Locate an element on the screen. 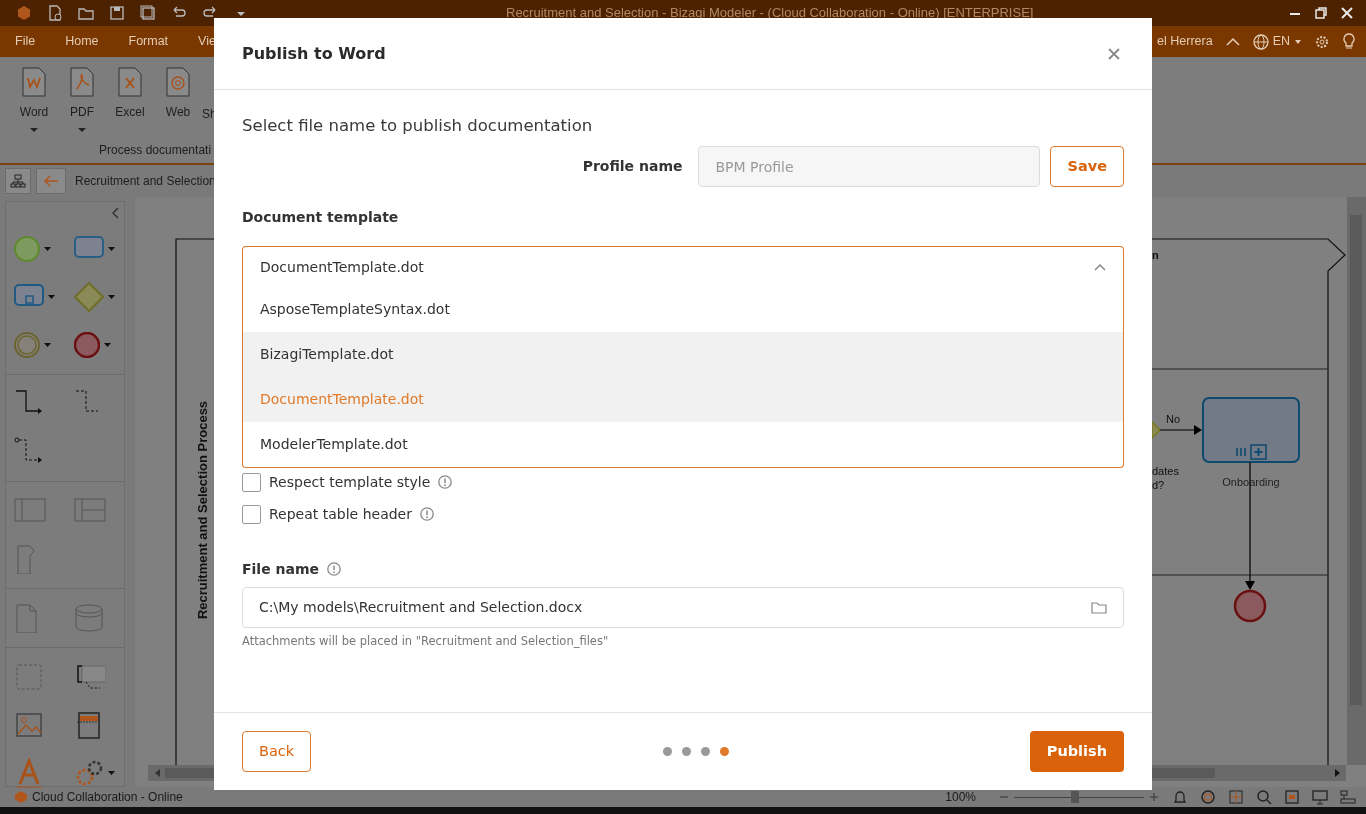  gateway-label: dates is located at coordinates (1165, 471).